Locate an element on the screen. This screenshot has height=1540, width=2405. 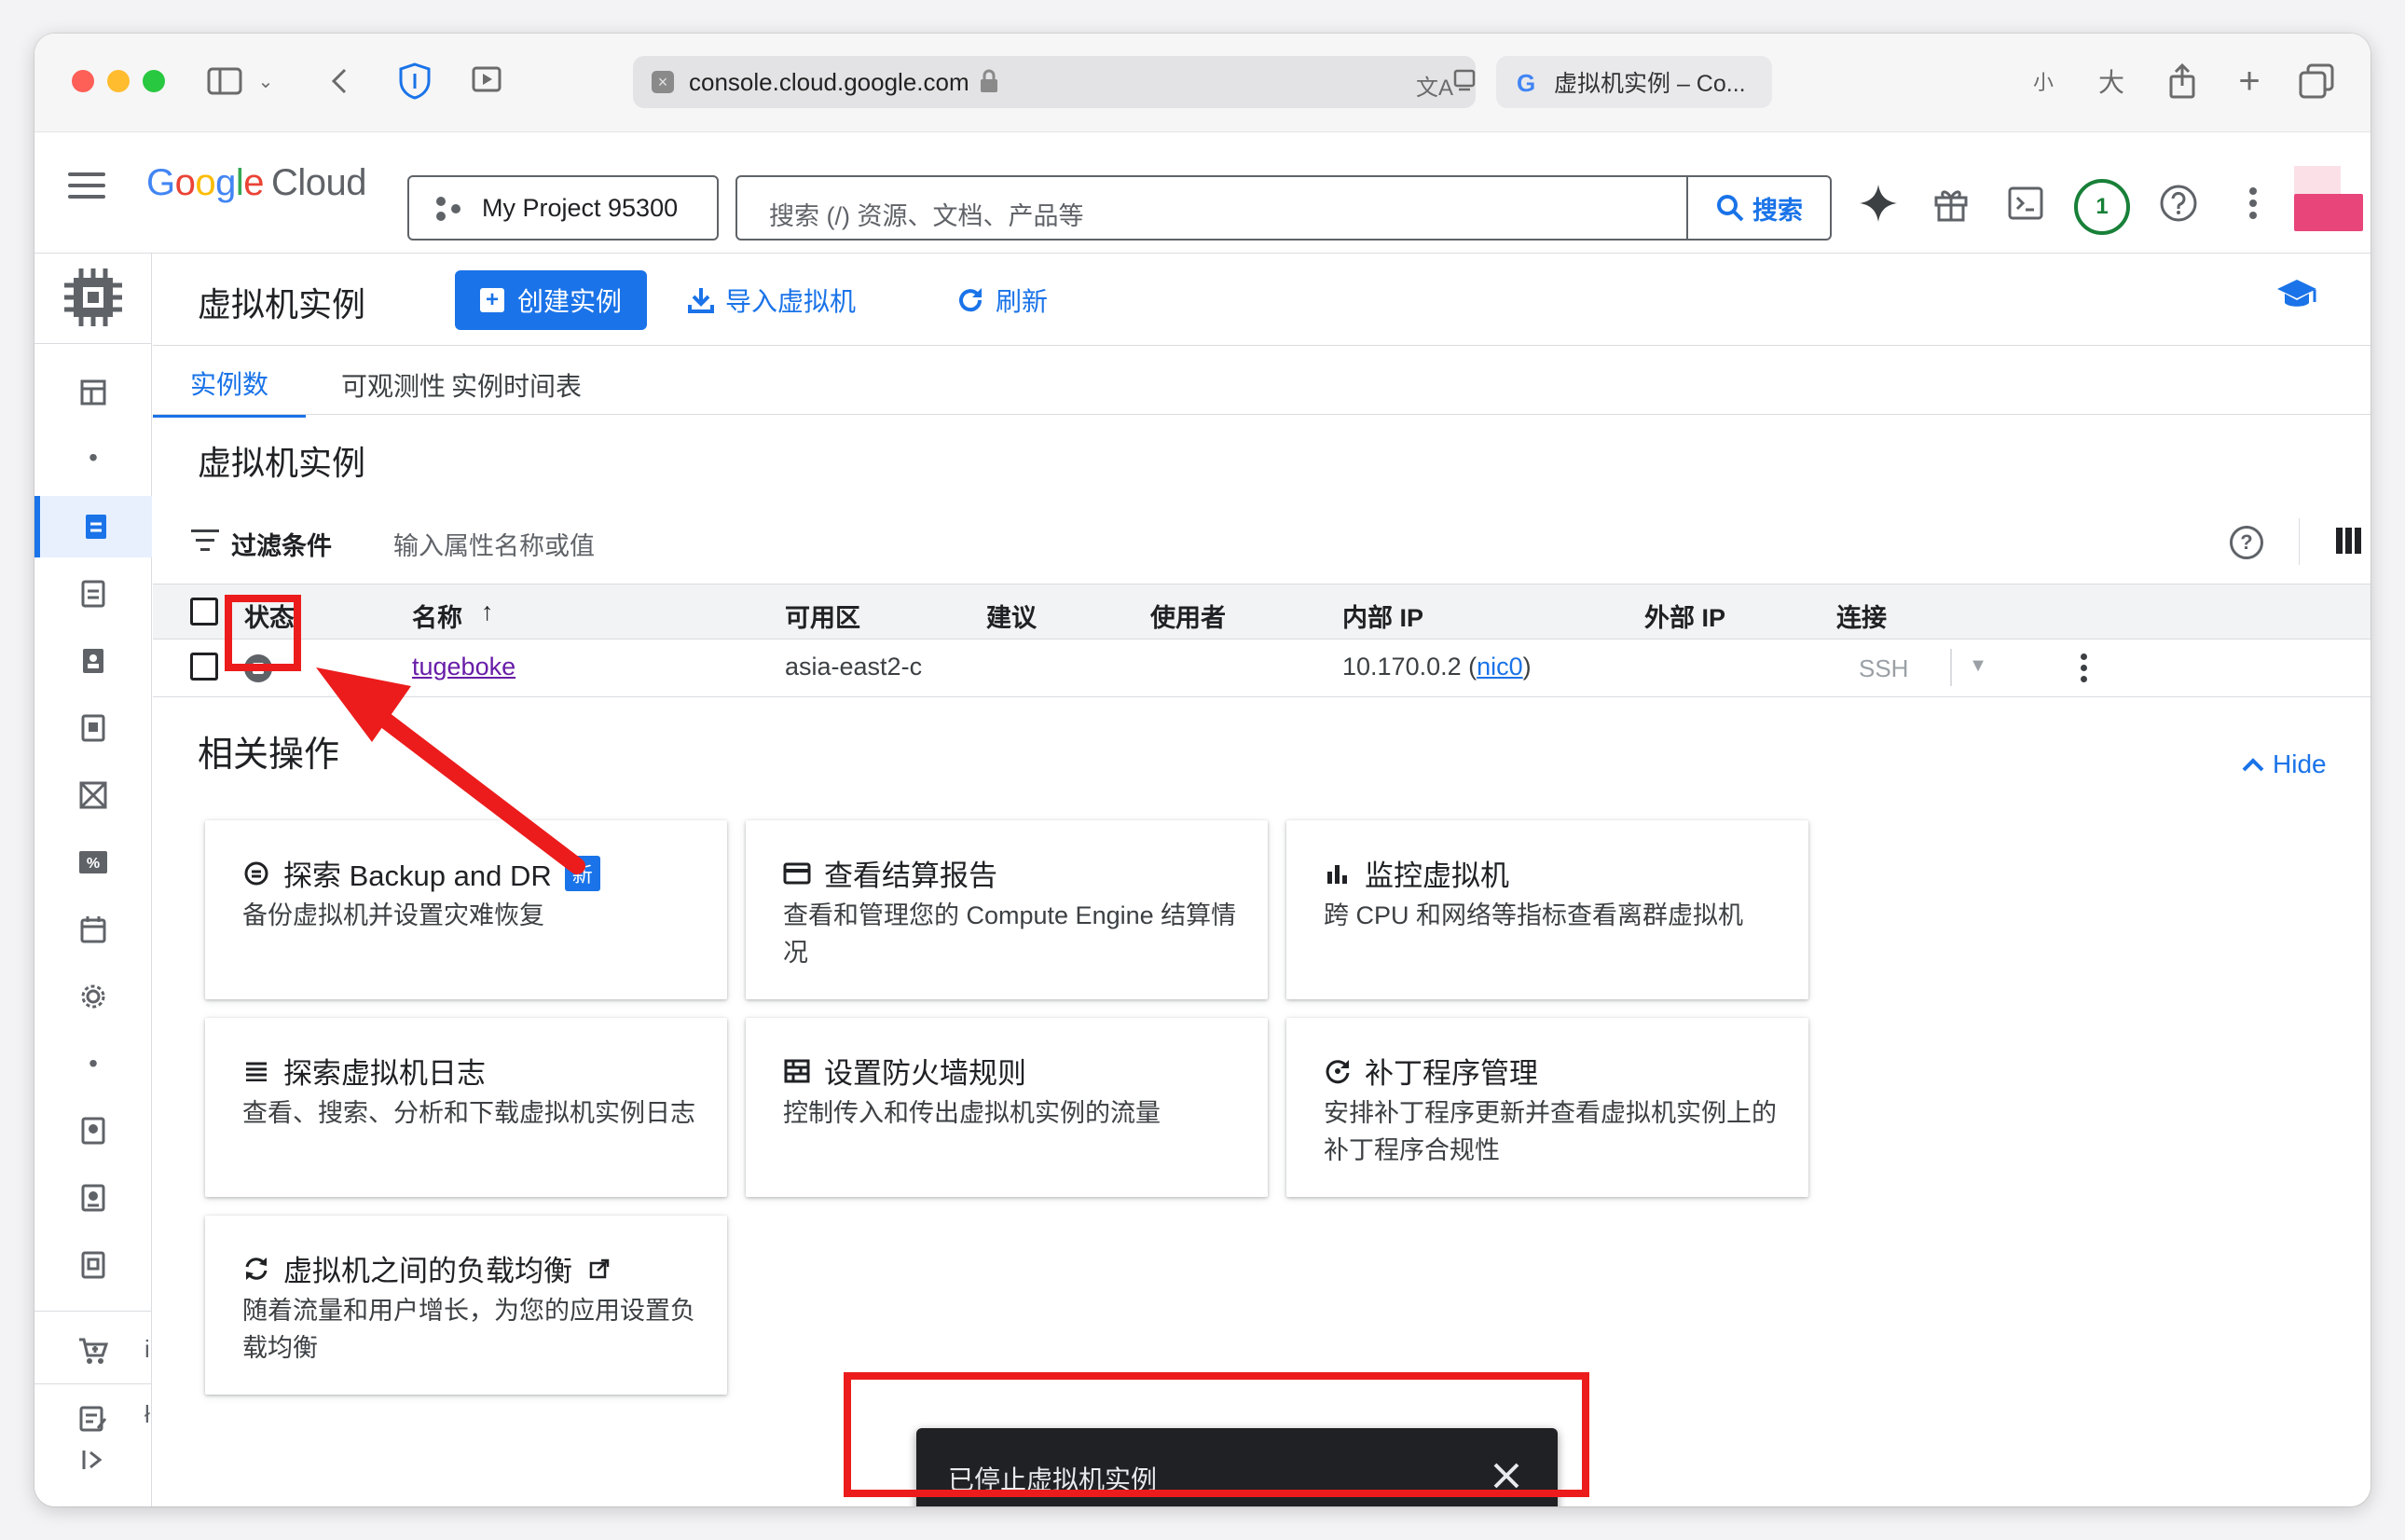
col-header-external-ip: 外部 IP is located at coordinates (1684, 616).